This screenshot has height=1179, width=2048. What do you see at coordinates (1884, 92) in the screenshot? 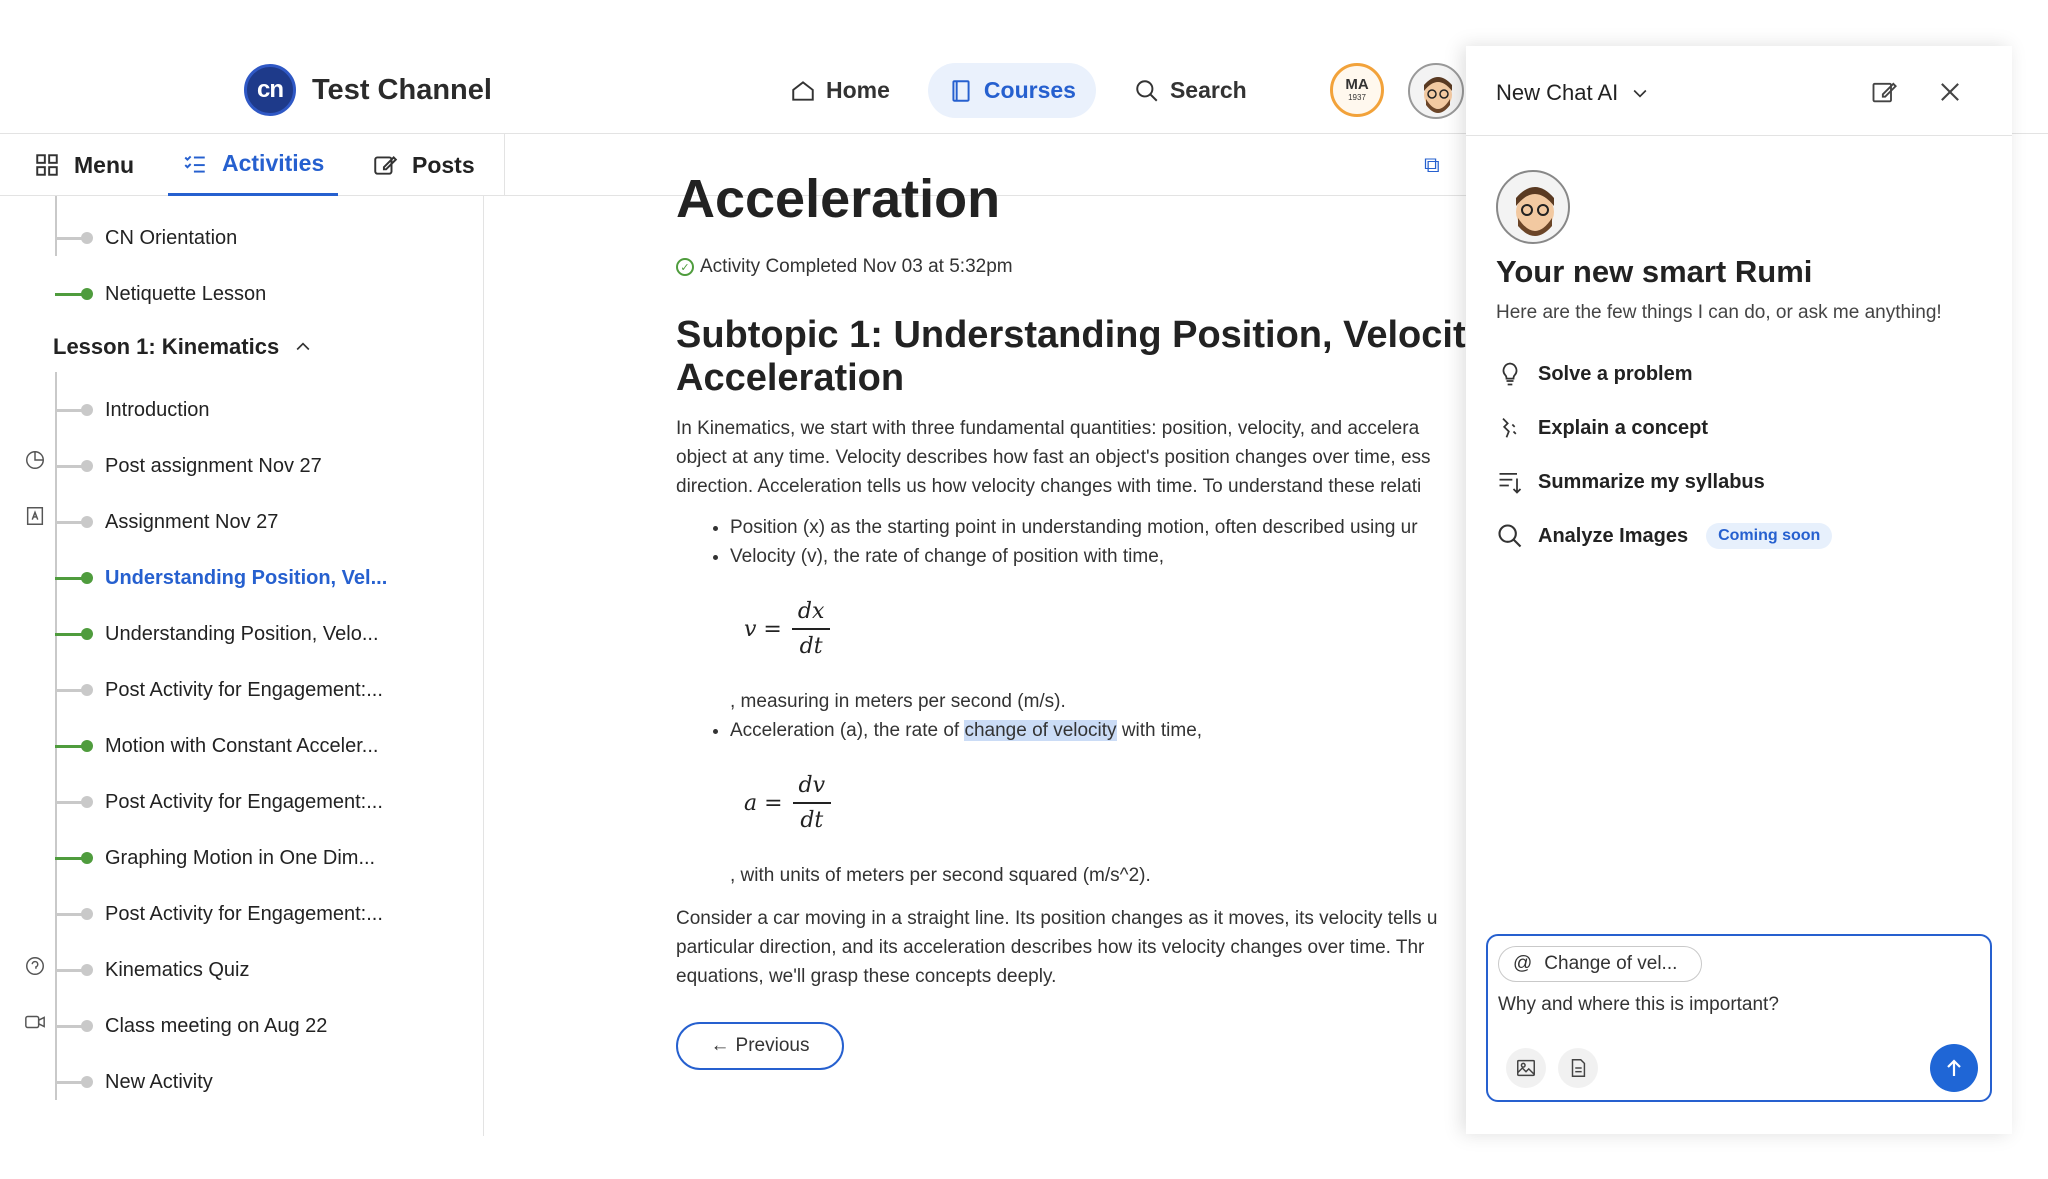
I see `new-chat-icon` at bounding box center [1884, 92].